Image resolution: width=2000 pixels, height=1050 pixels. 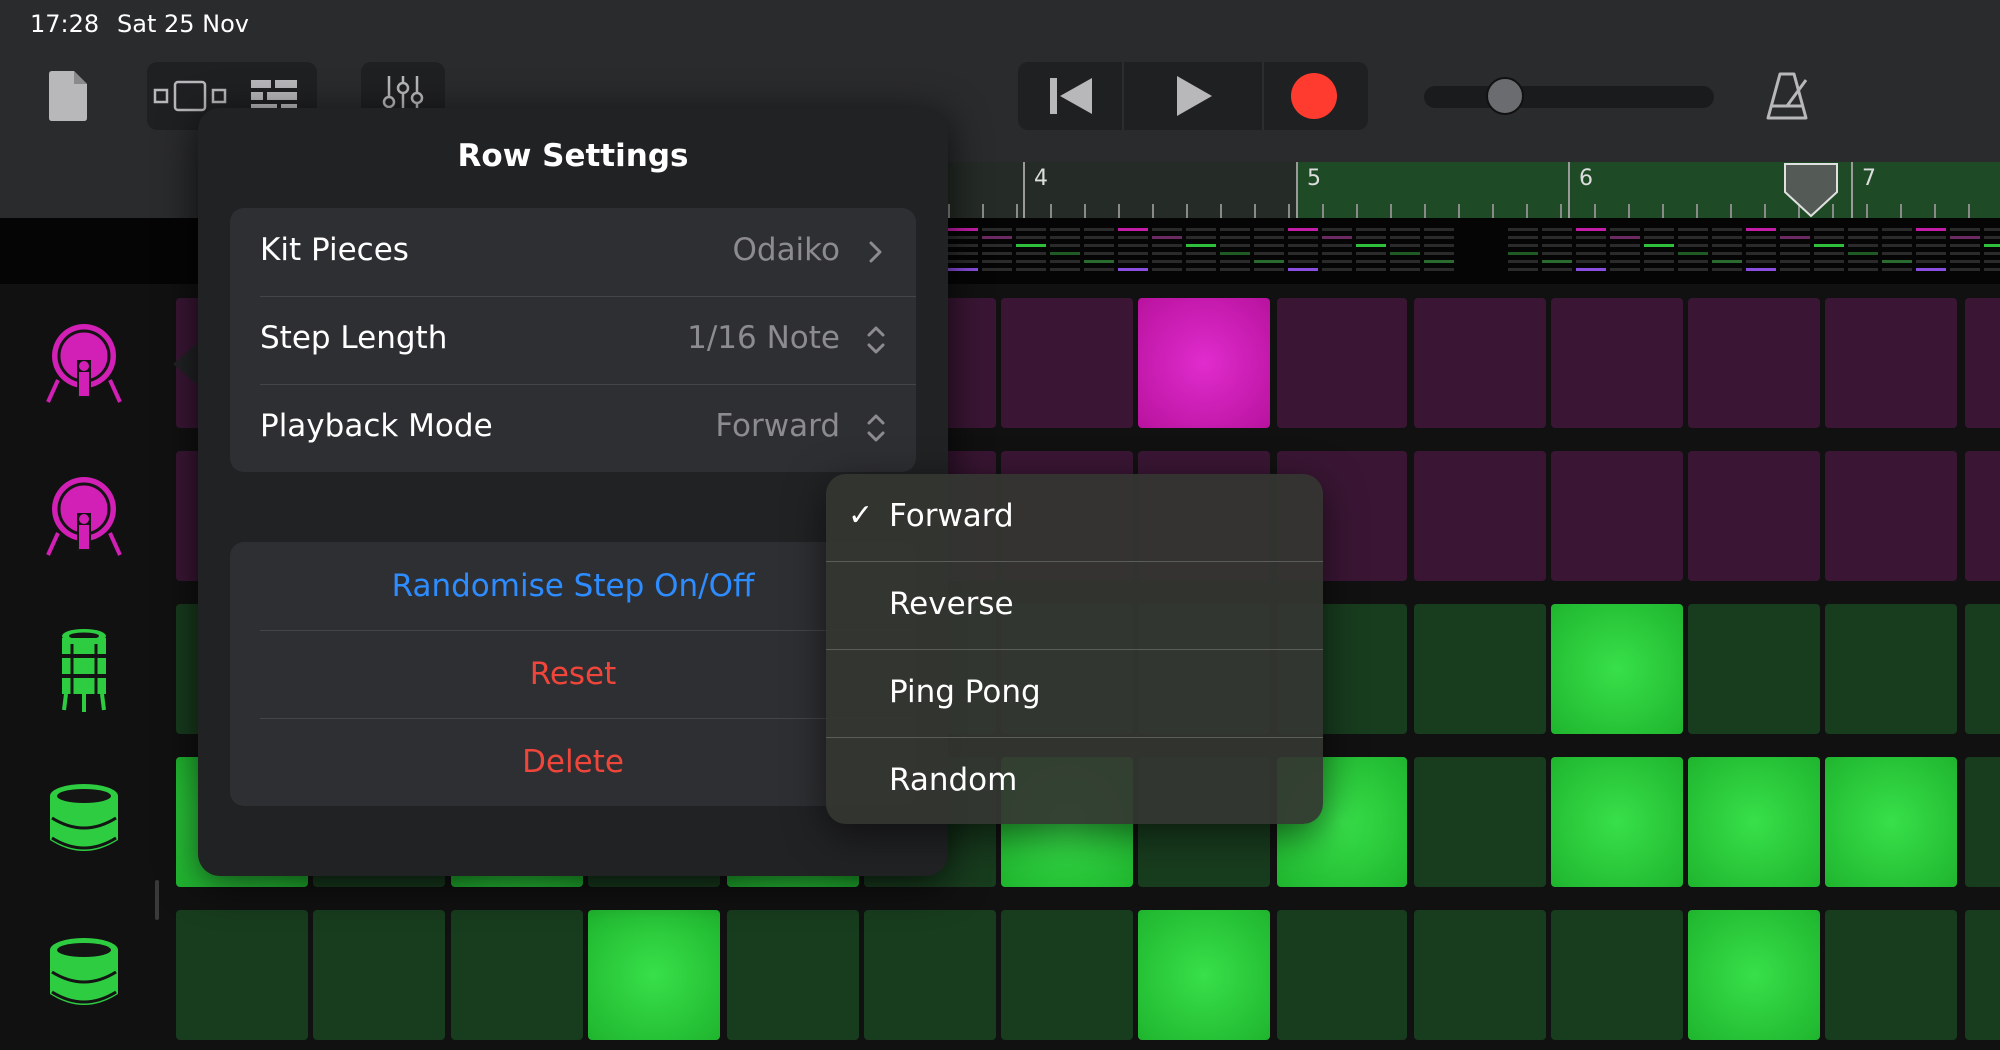 I want to click on chevron-right-icon, so click(x=875, y=252).